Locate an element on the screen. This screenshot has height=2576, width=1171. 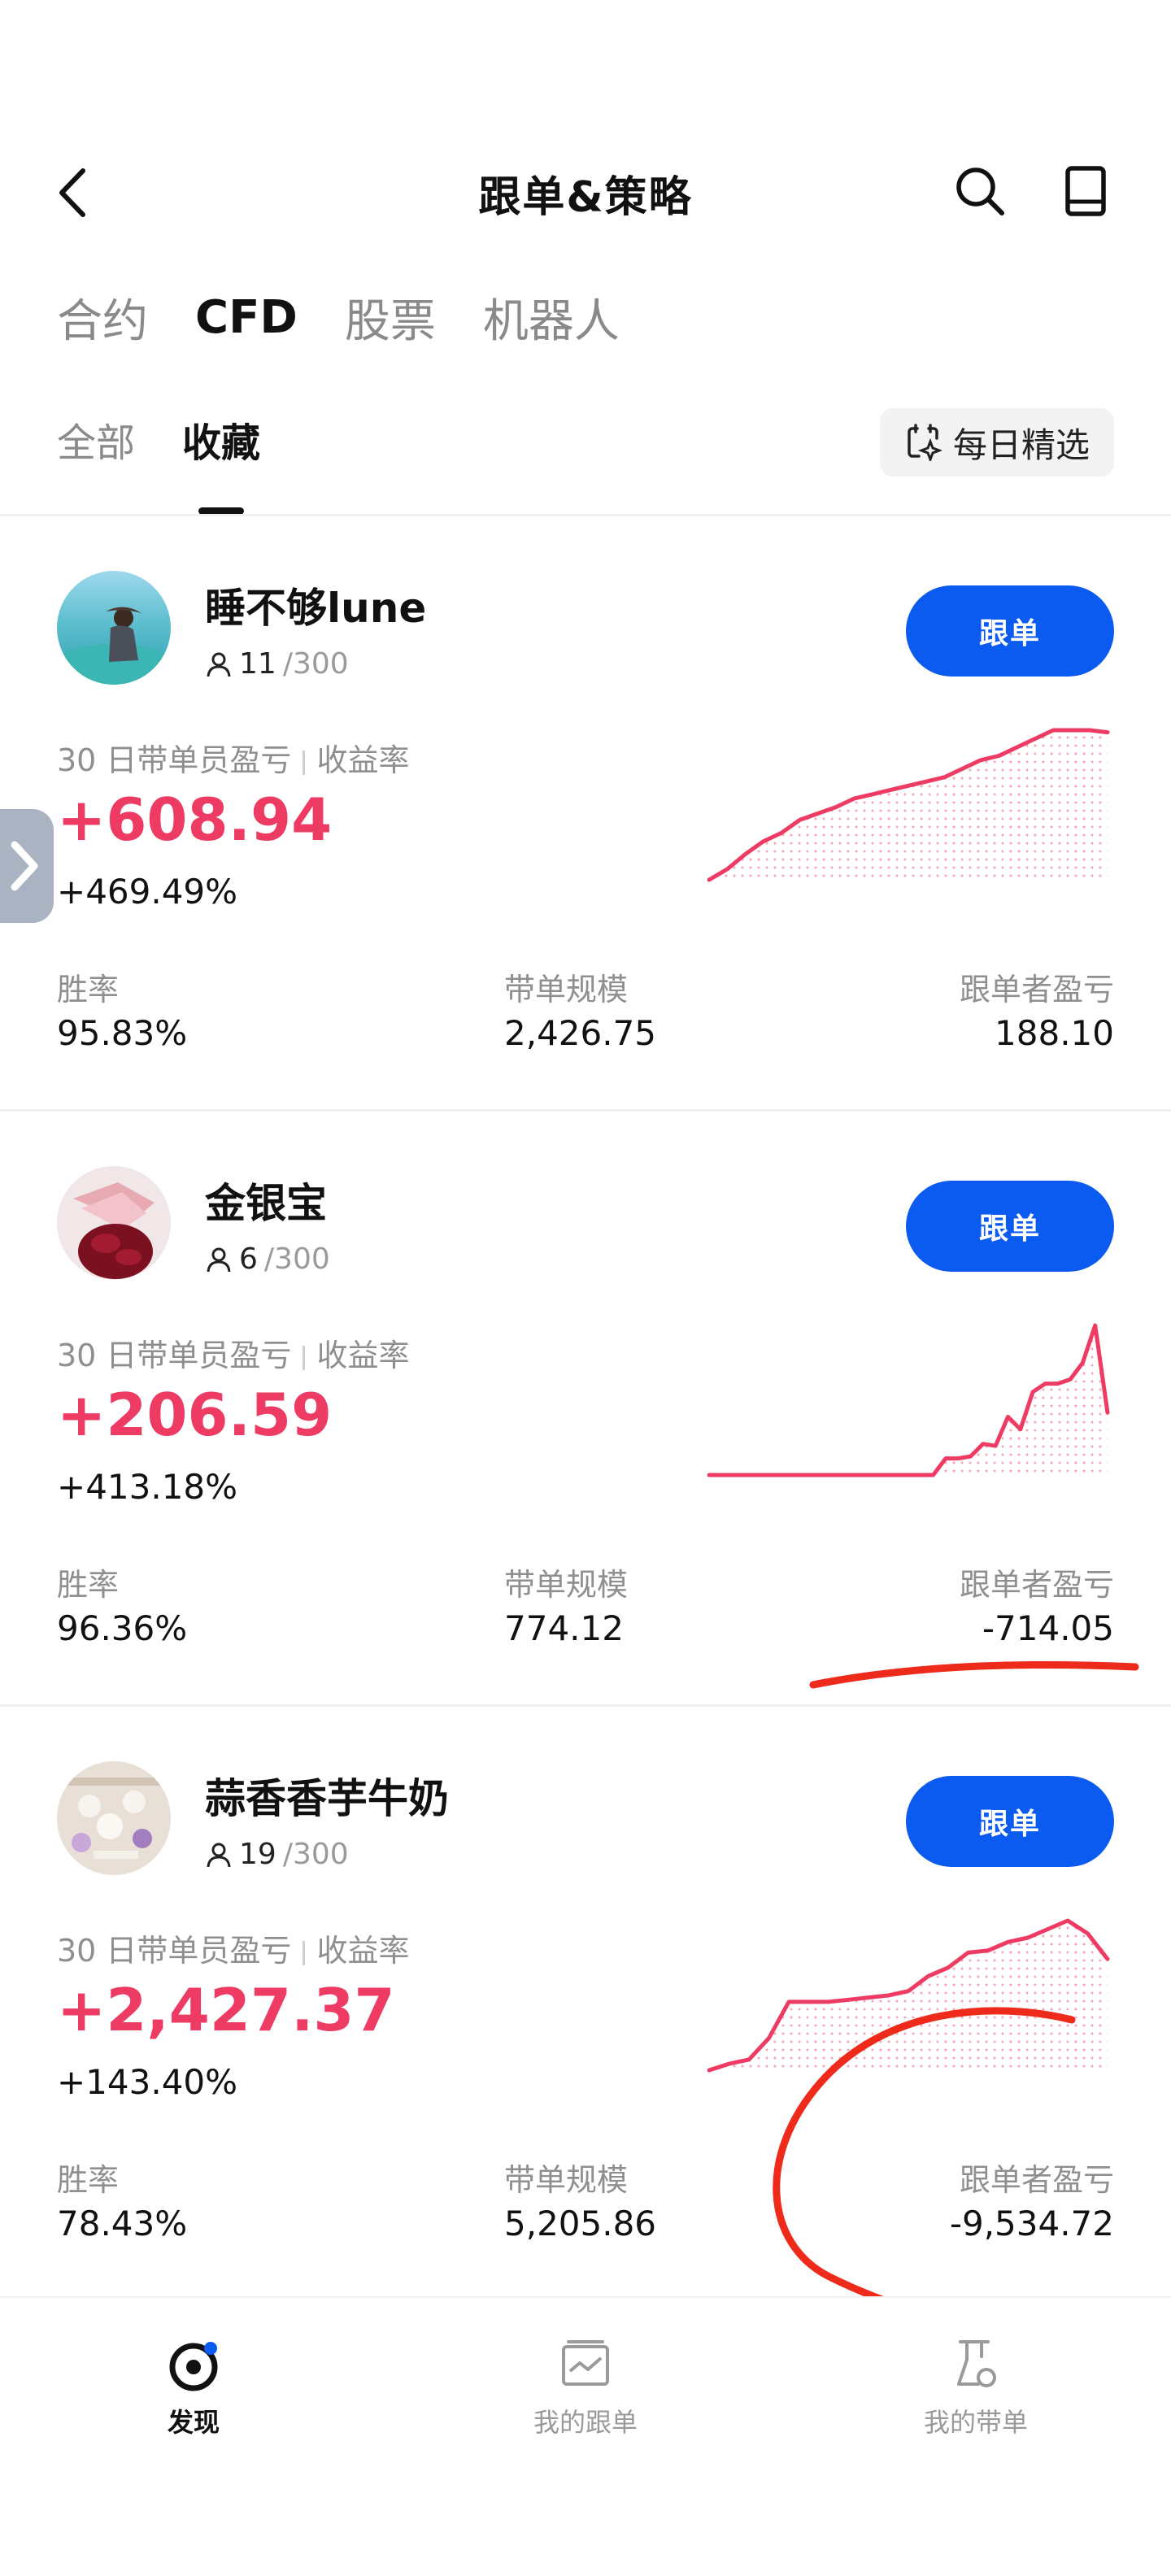
trader-name: 蒜香香芋牛奶 is located at coordinates (327, 1798).